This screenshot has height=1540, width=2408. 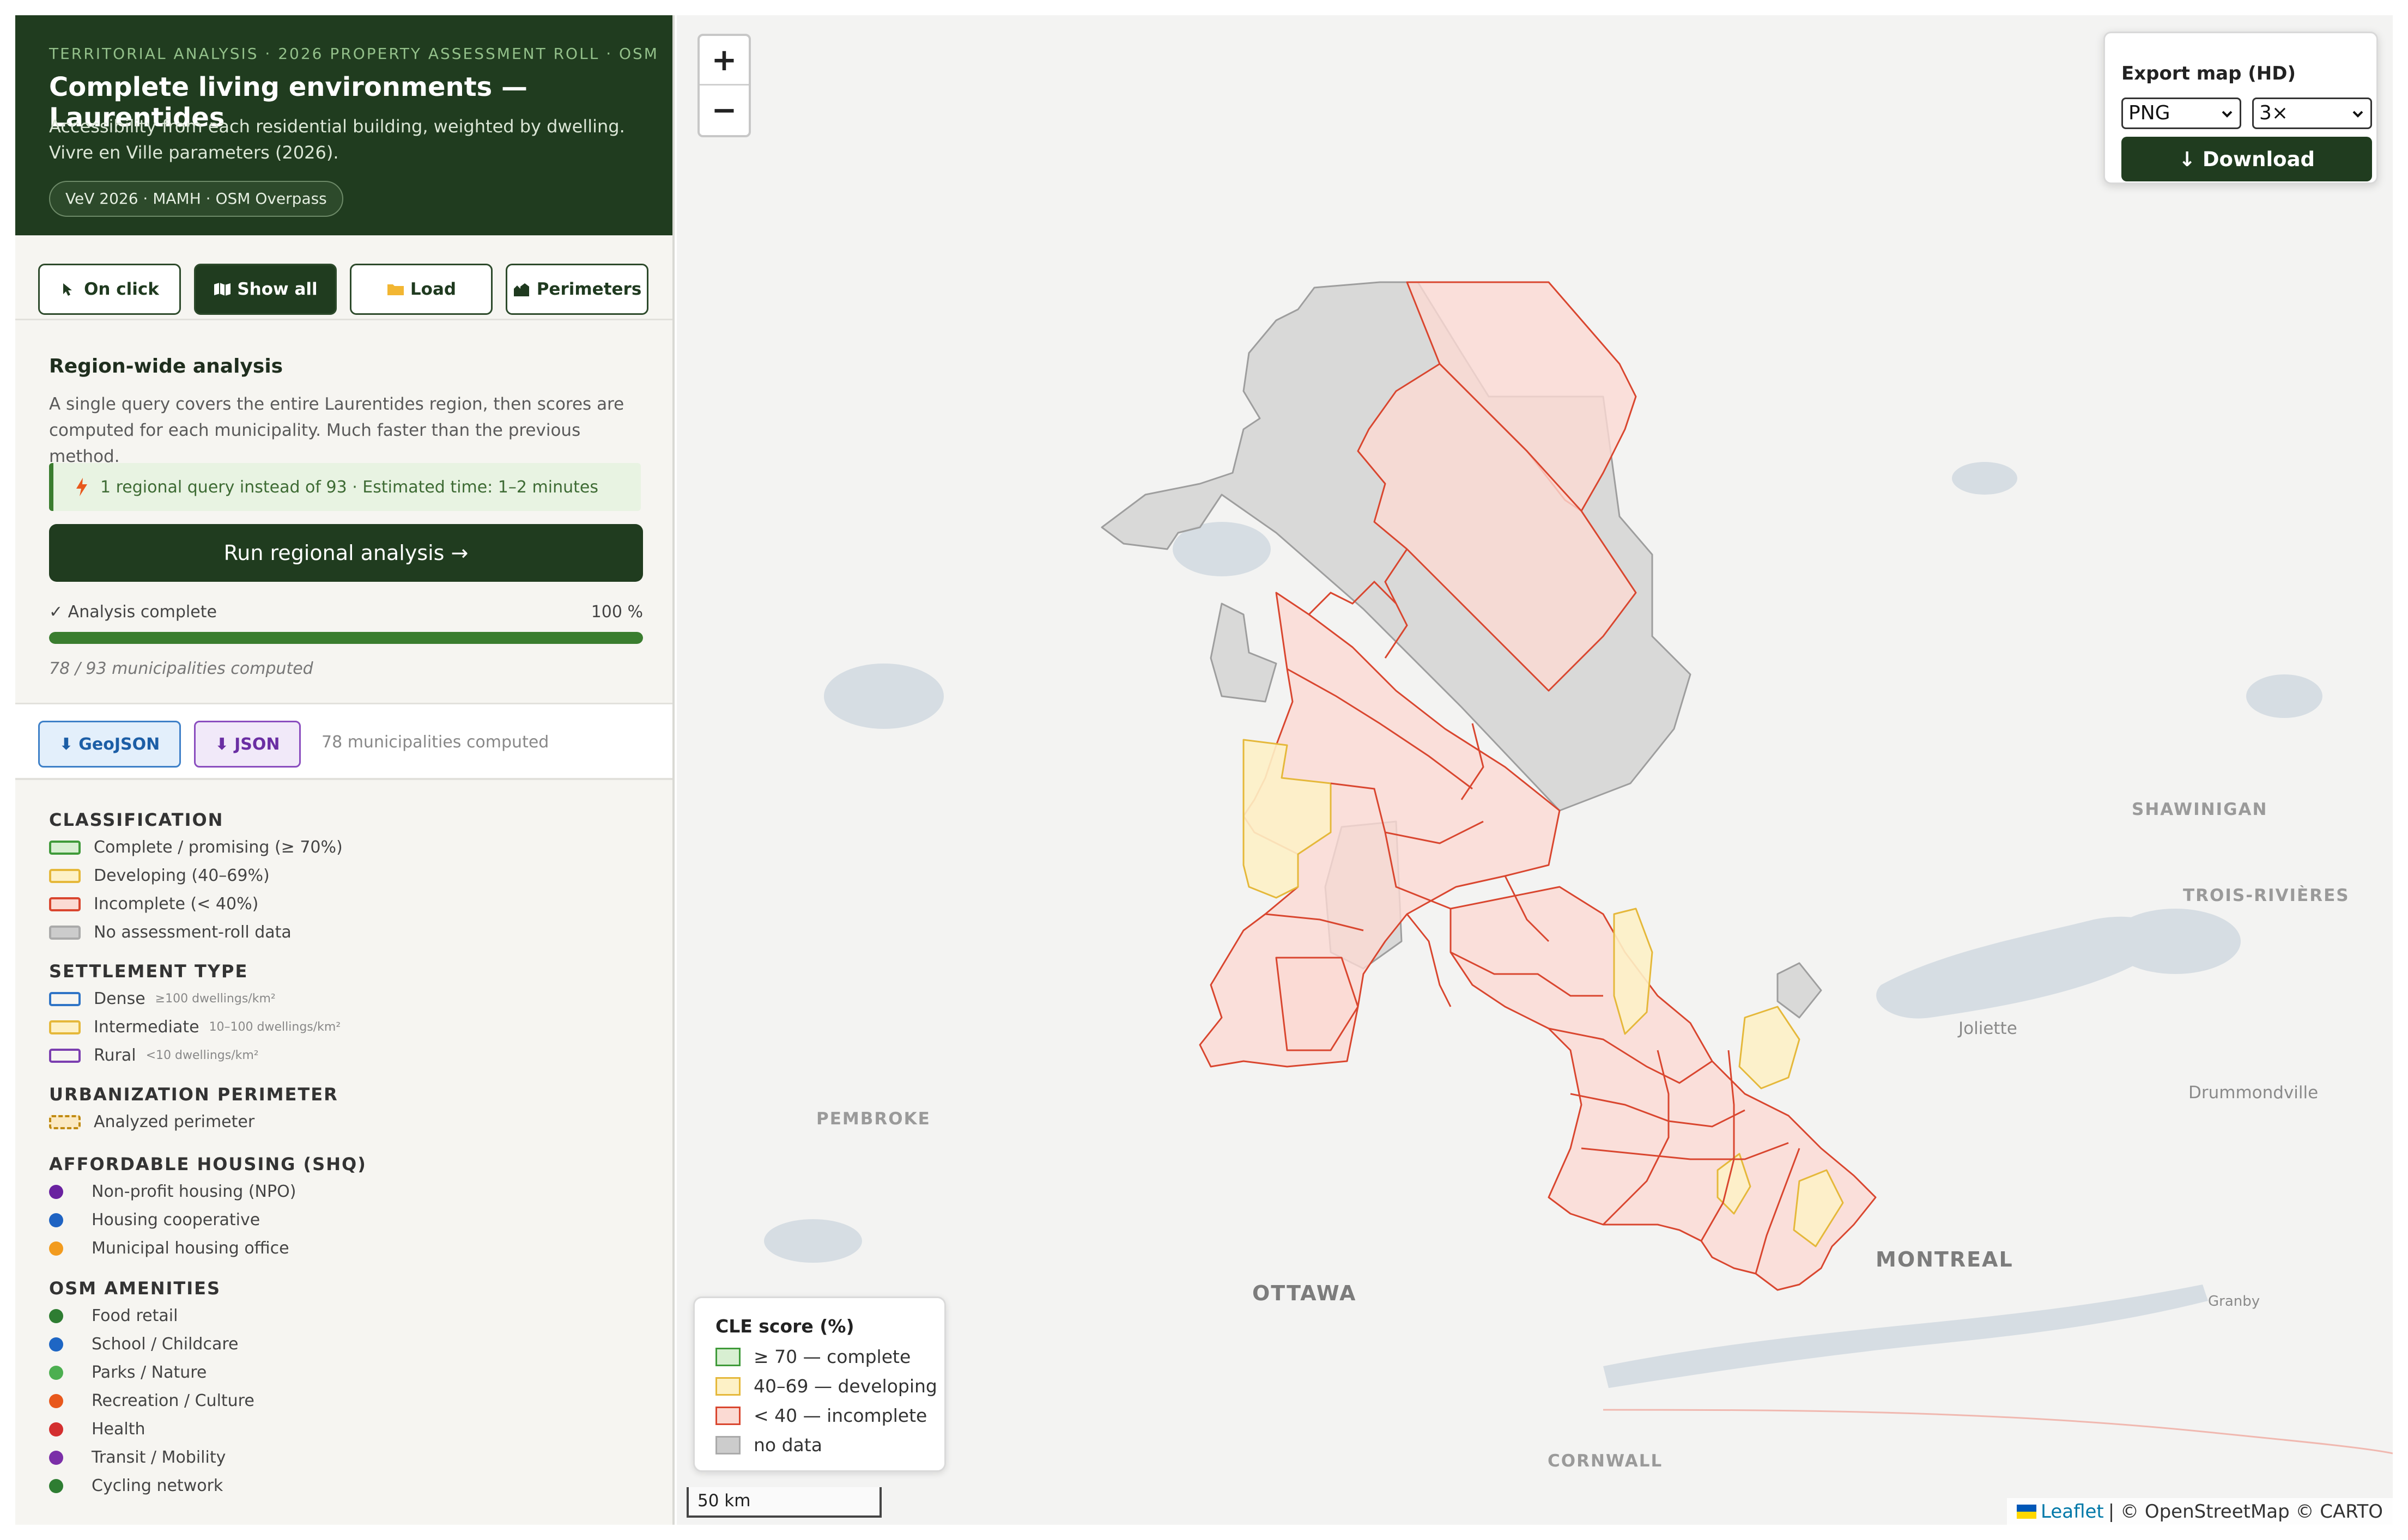 What do you see at coordinates (1945, 1259) in the screenshot?
I see `map-label-montreal: MONTREAL` at bounding box center [1945, 1259].